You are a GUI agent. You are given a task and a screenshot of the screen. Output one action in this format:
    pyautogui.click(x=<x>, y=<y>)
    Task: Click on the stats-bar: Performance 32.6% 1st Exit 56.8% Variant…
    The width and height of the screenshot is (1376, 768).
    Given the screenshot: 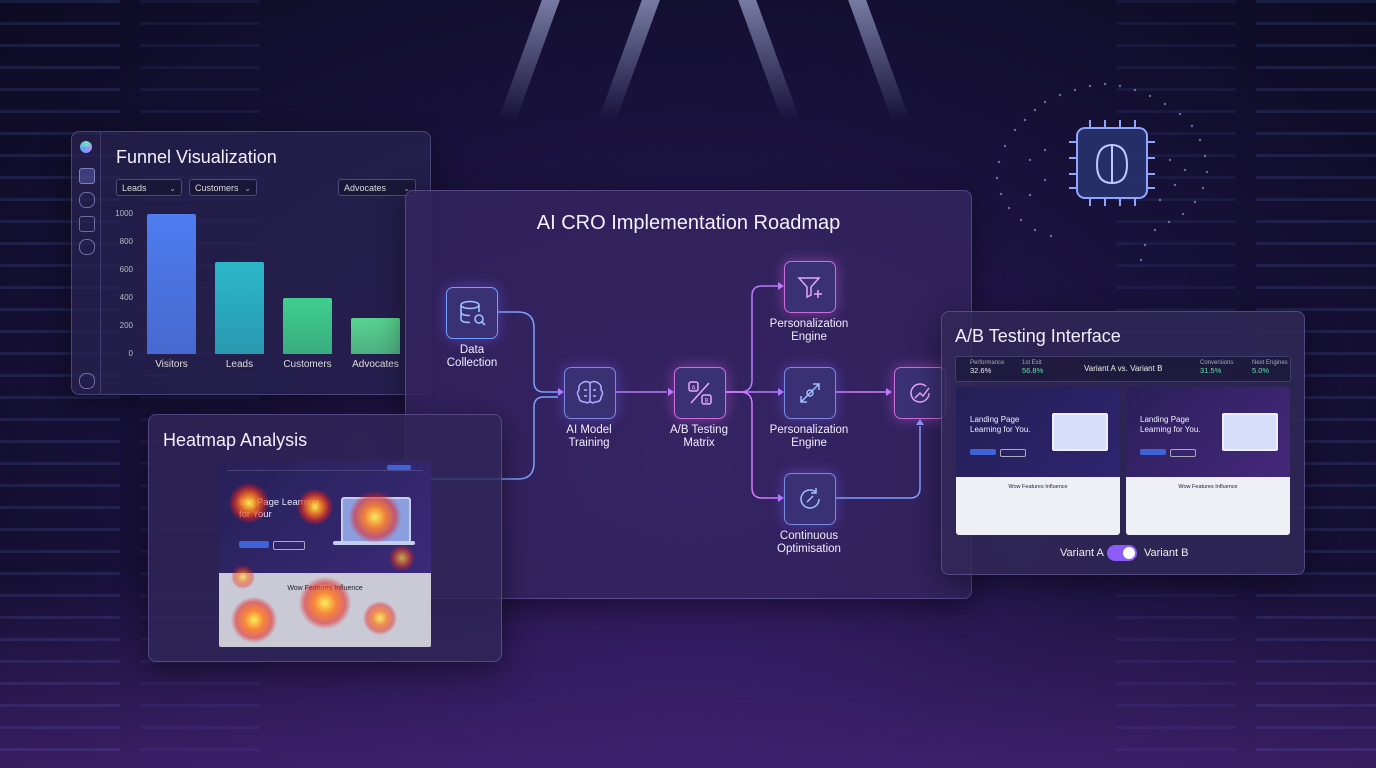 What is the action you would take?
    pyautogui.click(x=1123, y=369)
    